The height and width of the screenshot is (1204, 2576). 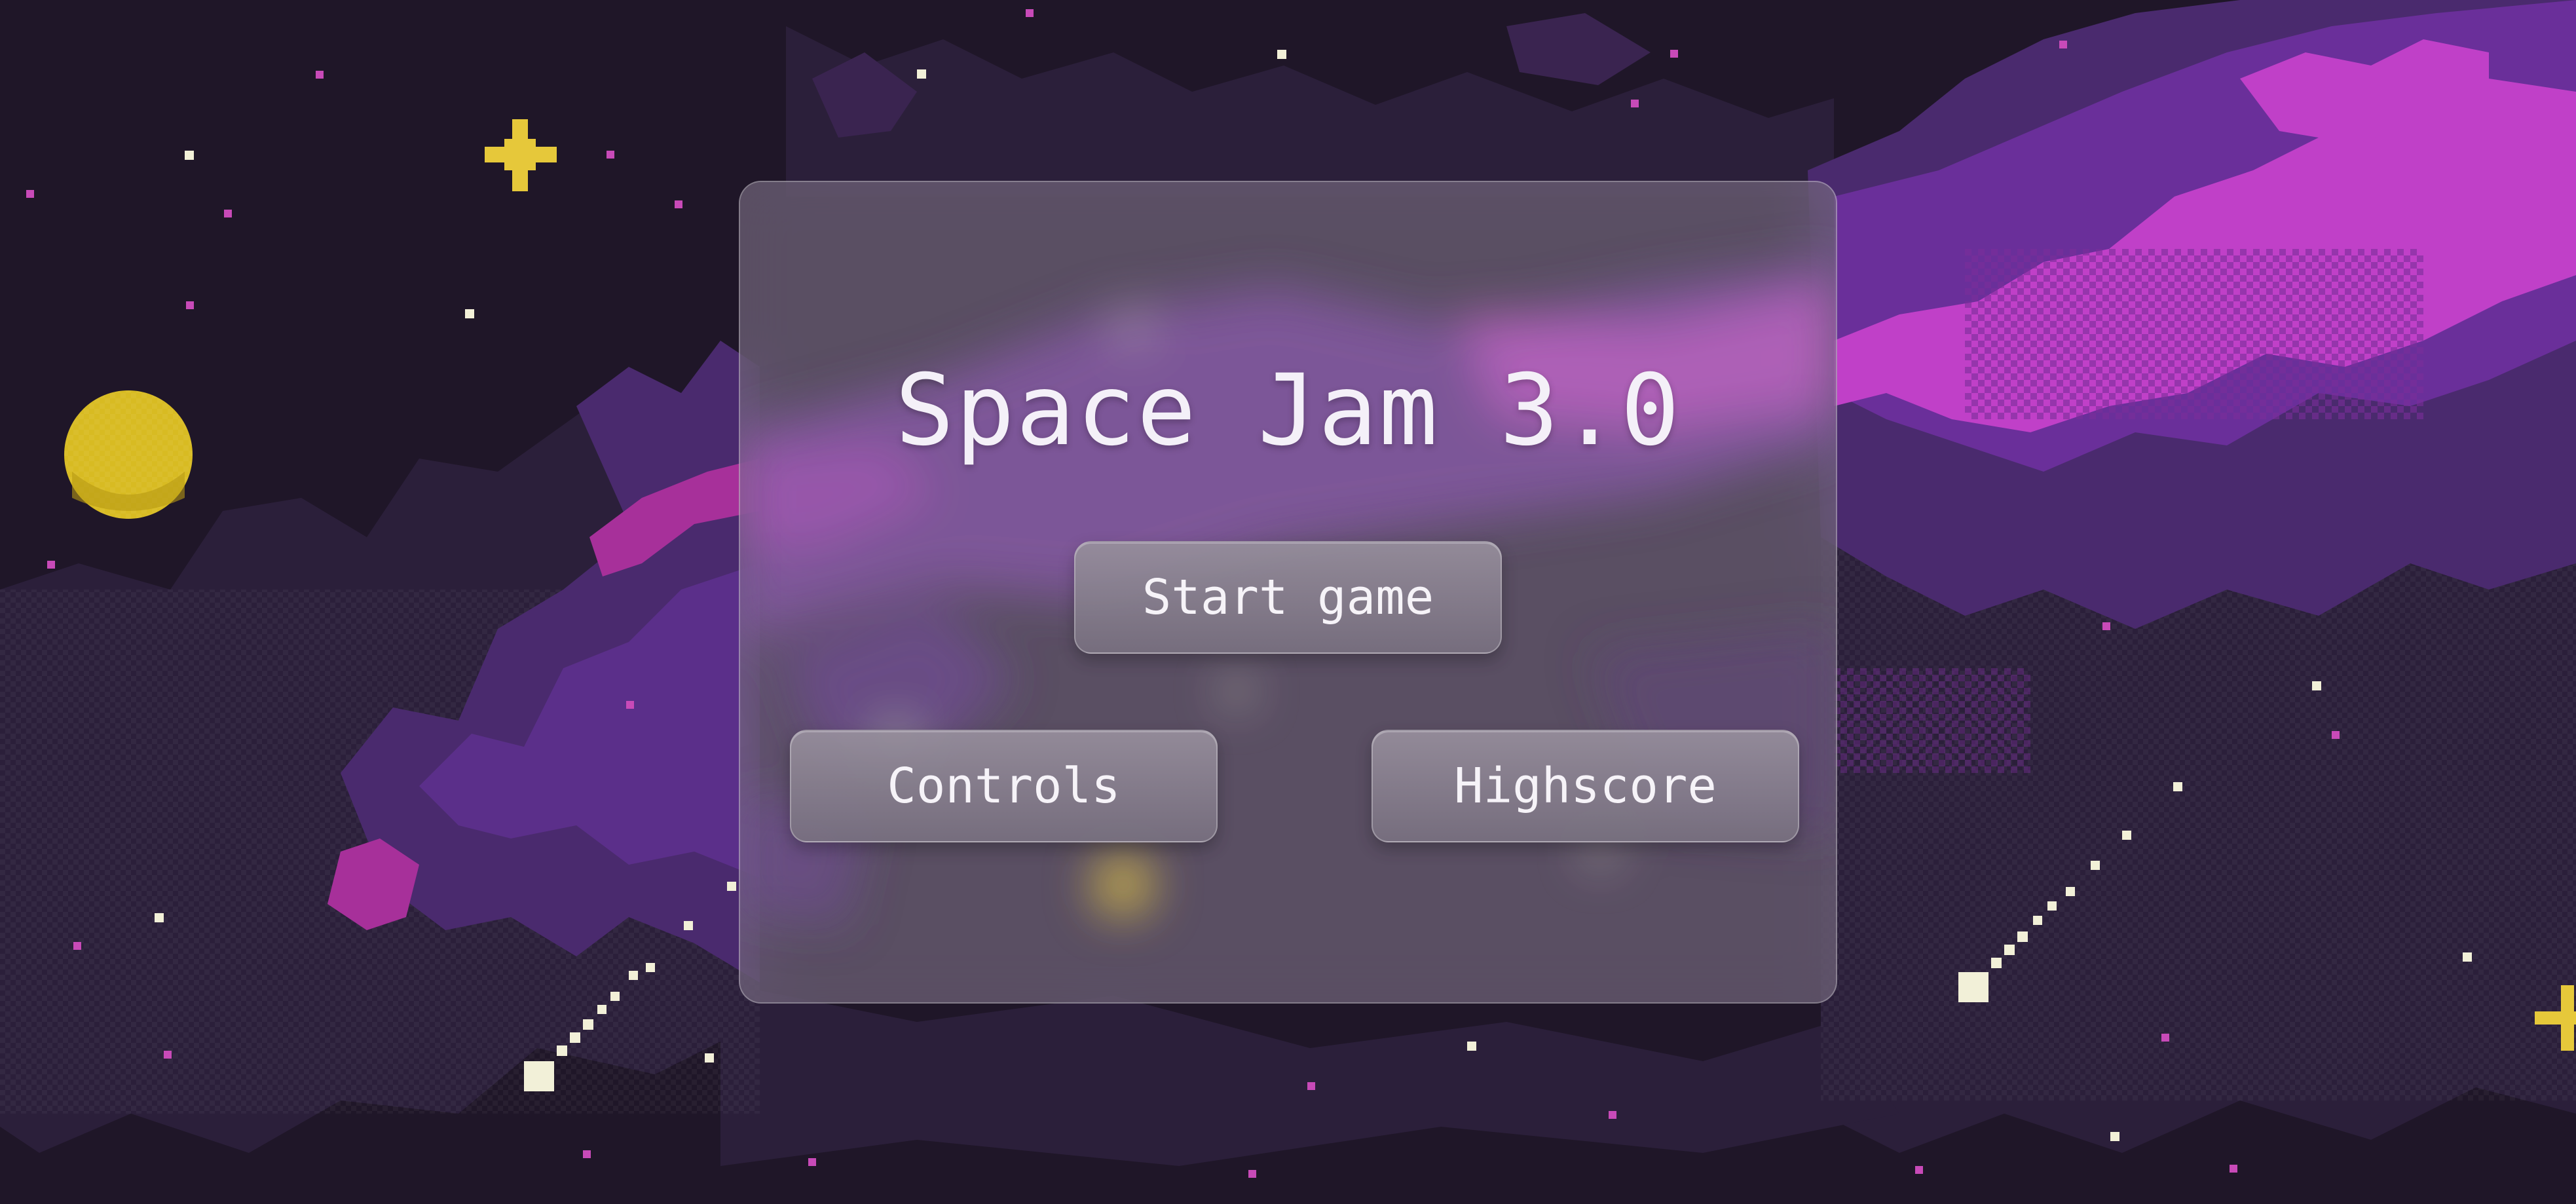 I want to click on highscore-button: Highscore, so click(x=1585, y=786).